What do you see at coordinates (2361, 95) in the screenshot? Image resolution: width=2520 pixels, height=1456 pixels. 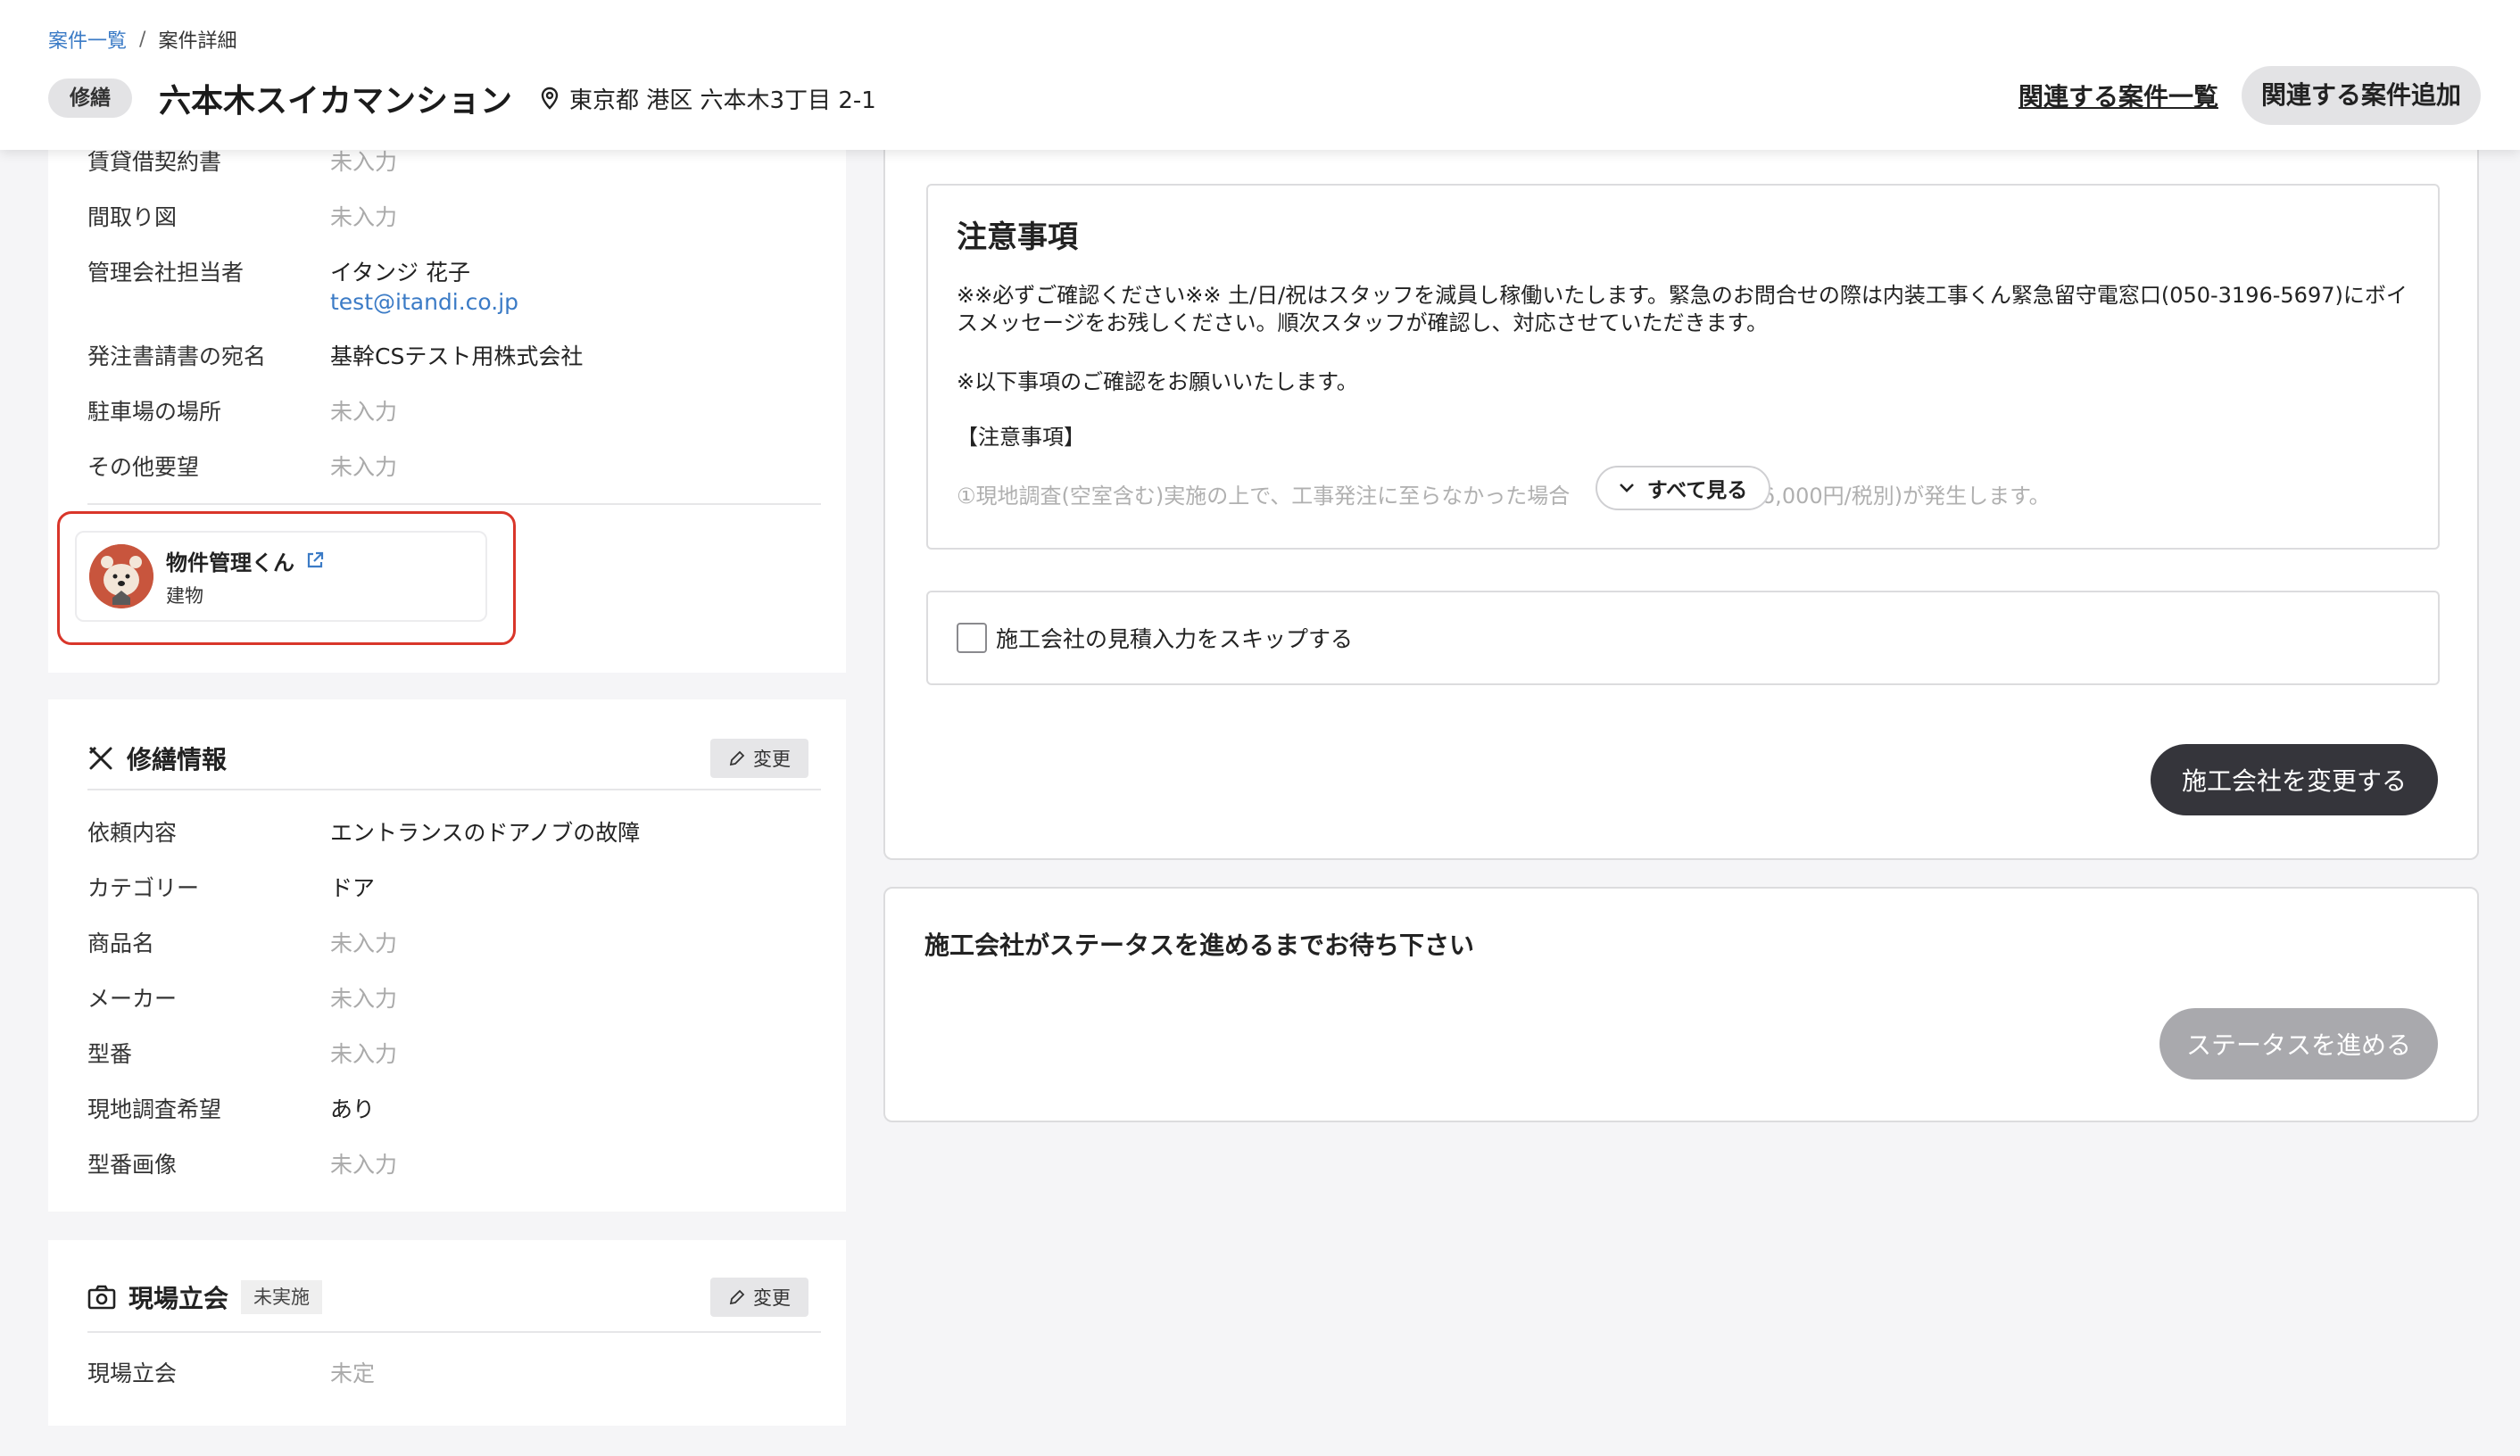 I see `add-related-case-button: 関連する案件追加` at bounding box center [2361, 95].